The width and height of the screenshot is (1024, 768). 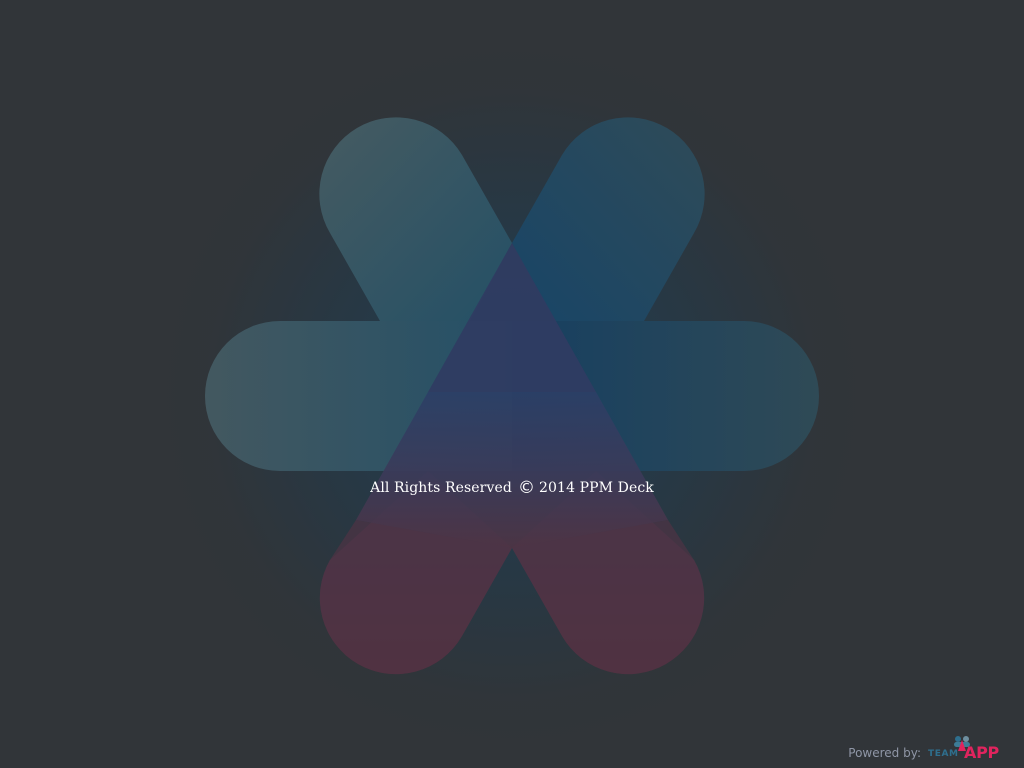 What do you see at coordinates (441, 488) in the screenshot?
I see `copyright-prefix: All Rights Reserved` at bounding box center [441, 488].